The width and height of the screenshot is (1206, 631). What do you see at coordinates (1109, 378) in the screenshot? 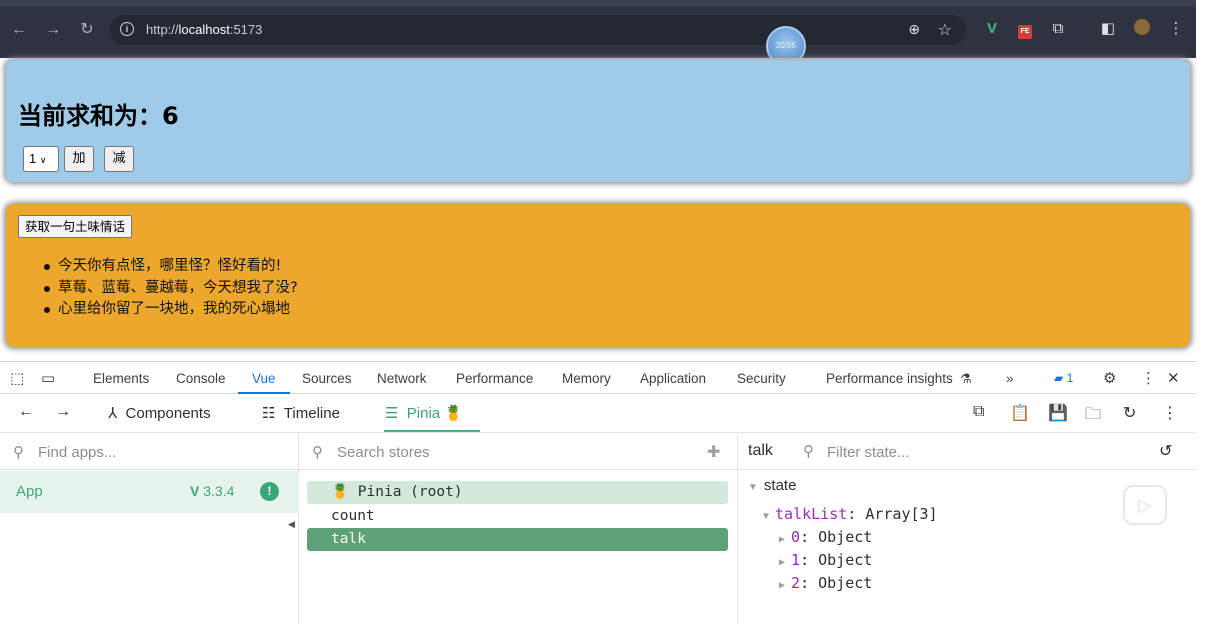
I see `gear-icon: ⚙` at bounding box center [1109, 378].